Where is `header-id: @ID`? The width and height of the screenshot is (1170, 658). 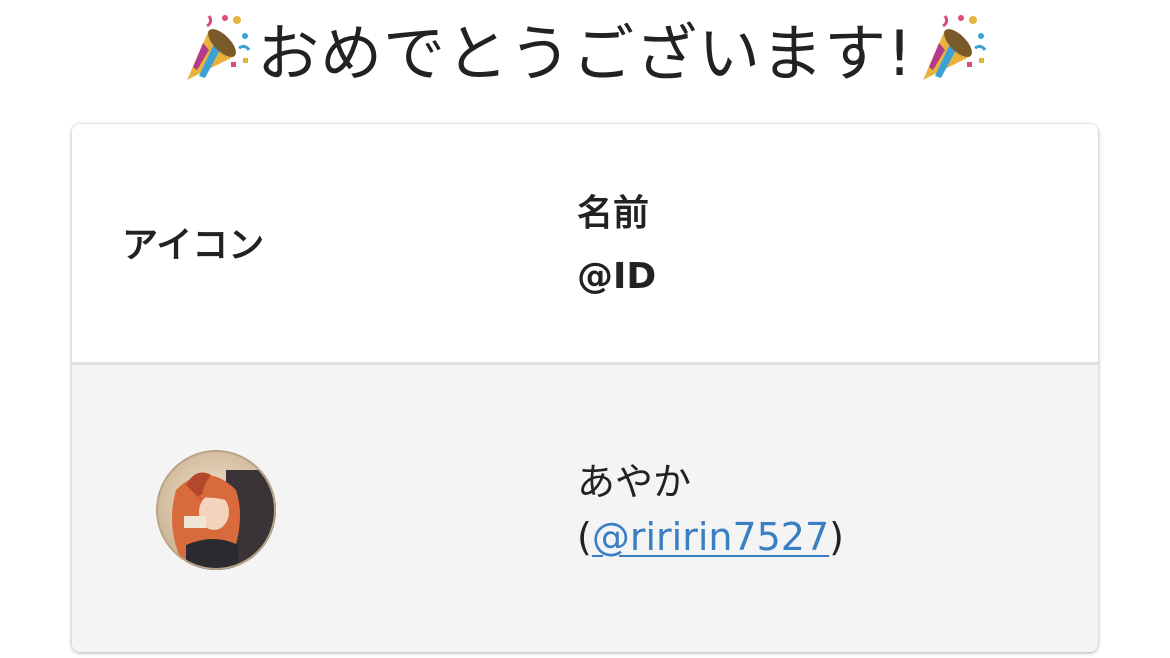 header-id: @ID is located at coordinates (617, 276).